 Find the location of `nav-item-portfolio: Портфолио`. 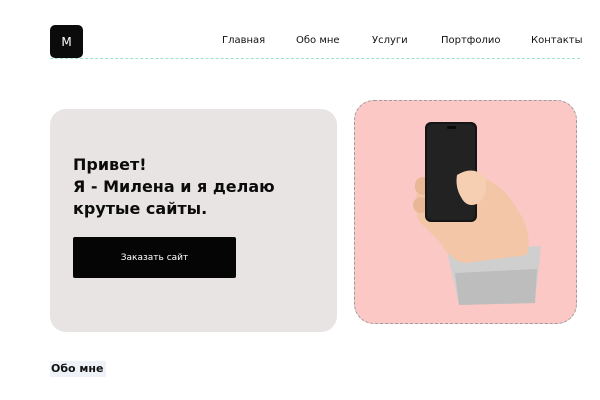

nav-item-portfolio: Портфолио is located at coordinates (471, 40).